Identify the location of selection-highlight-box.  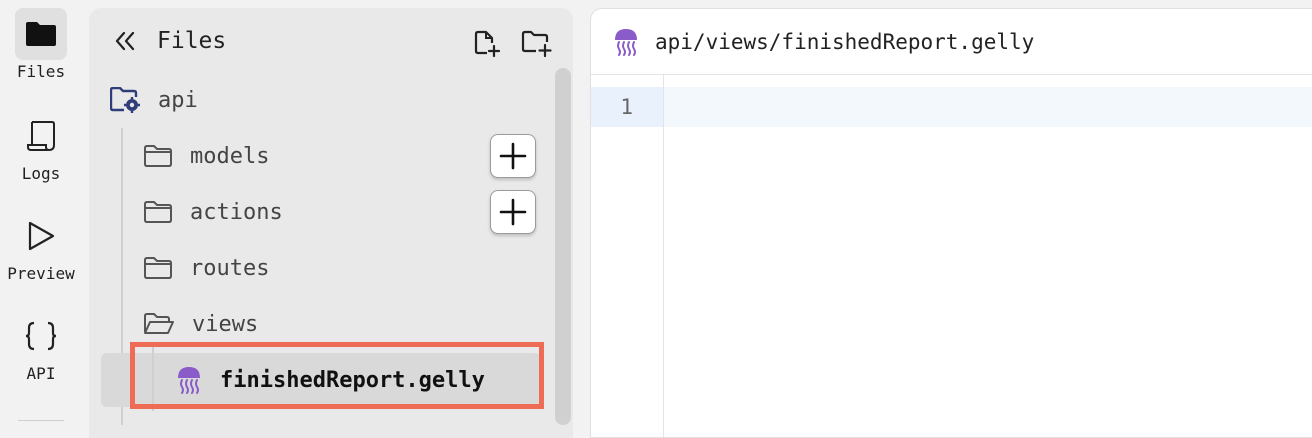
(337, 375).